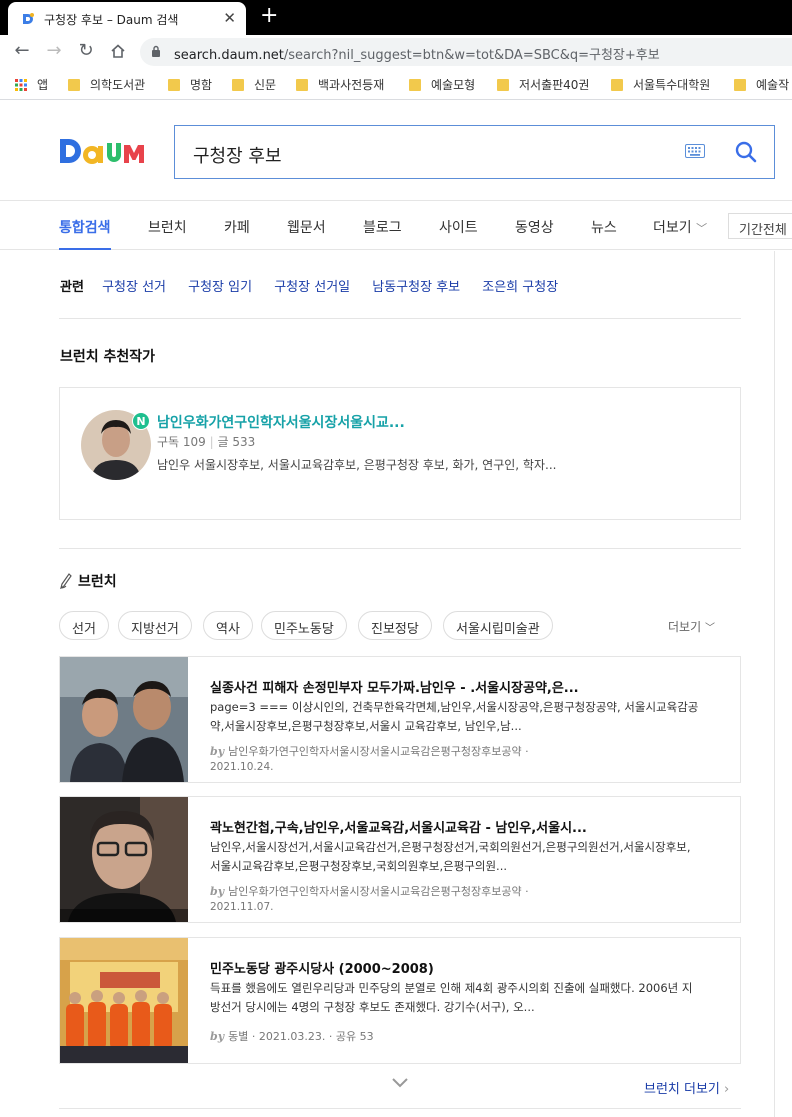 The height and width of the screenshot is (1117, 792). Describe the element at coordinates (543, 84) in the screenshot. I see `bookmark-folder: 저서출판40권` at that location.